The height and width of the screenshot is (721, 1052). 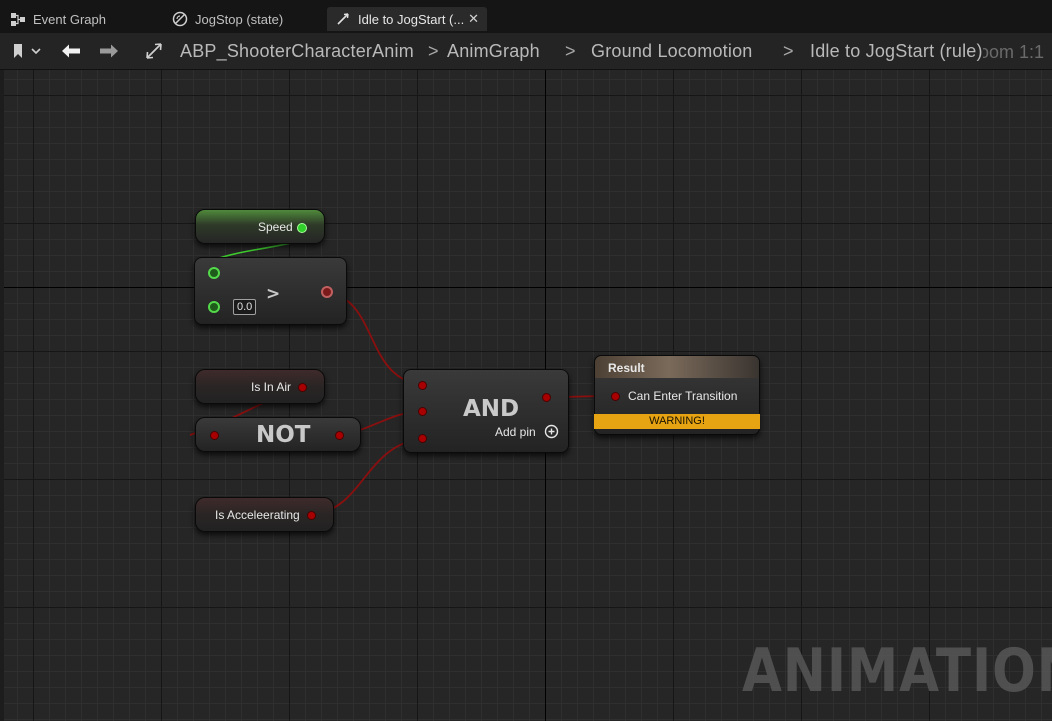 What do you see at coordinates (154, 51) in the screenshot?
I see `transition-graph-icon` at bounding box center [154, 51].